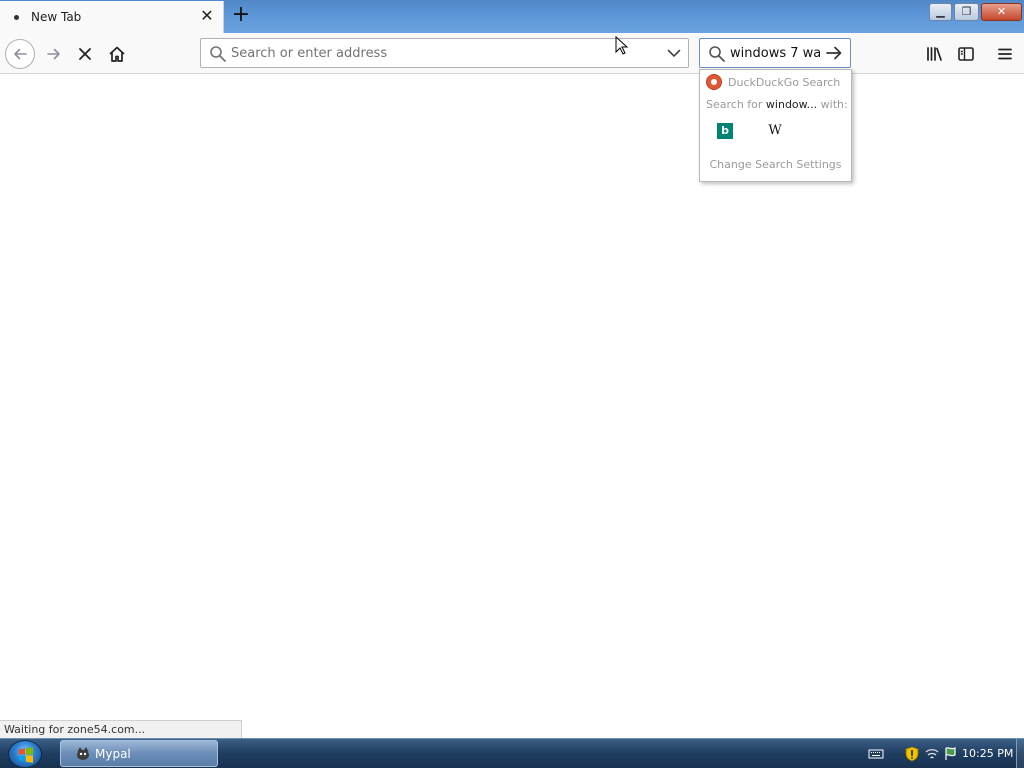 The image size is (1024, 768). Describe the element at coordinates (784, 82) in the screenshot. I see `engine-name: DuckDuckGo Search` at that location.